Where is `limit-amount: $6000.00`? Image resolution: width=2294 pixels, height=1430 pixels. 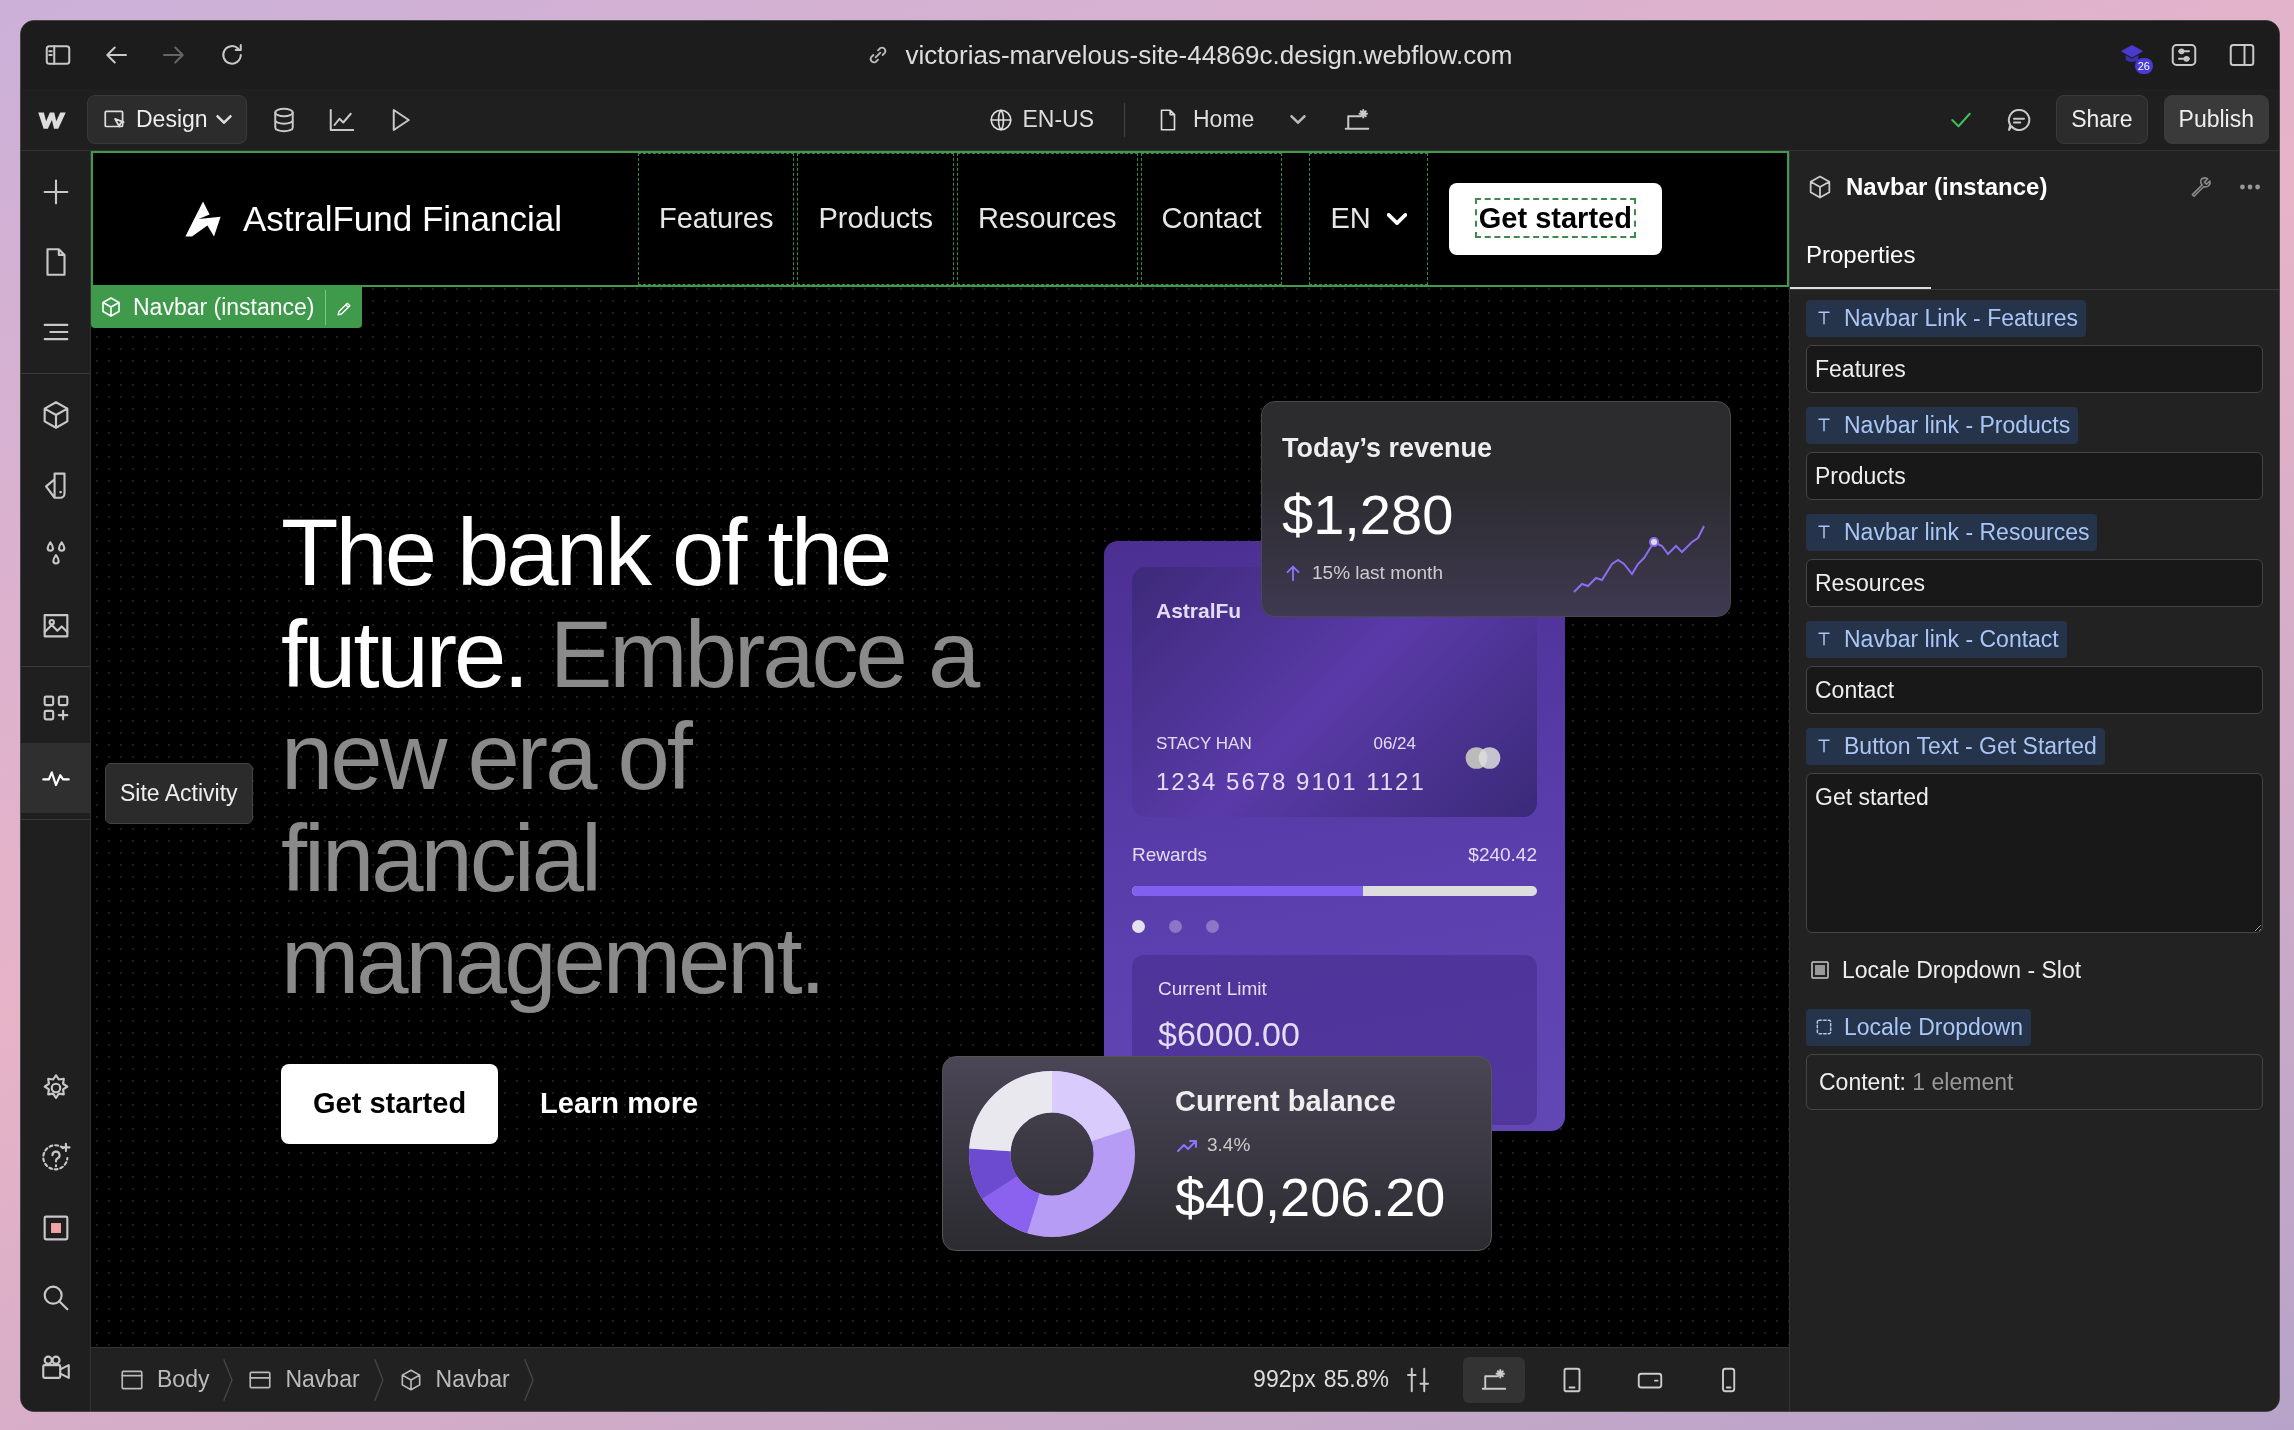
limit-amount: $6000.00 is located at coordinates (1229, 1034).